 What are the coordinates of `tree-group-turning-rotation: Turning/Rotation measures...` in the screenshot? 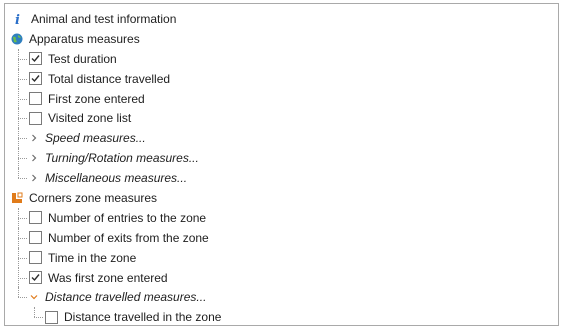 It's located at (281, 158).